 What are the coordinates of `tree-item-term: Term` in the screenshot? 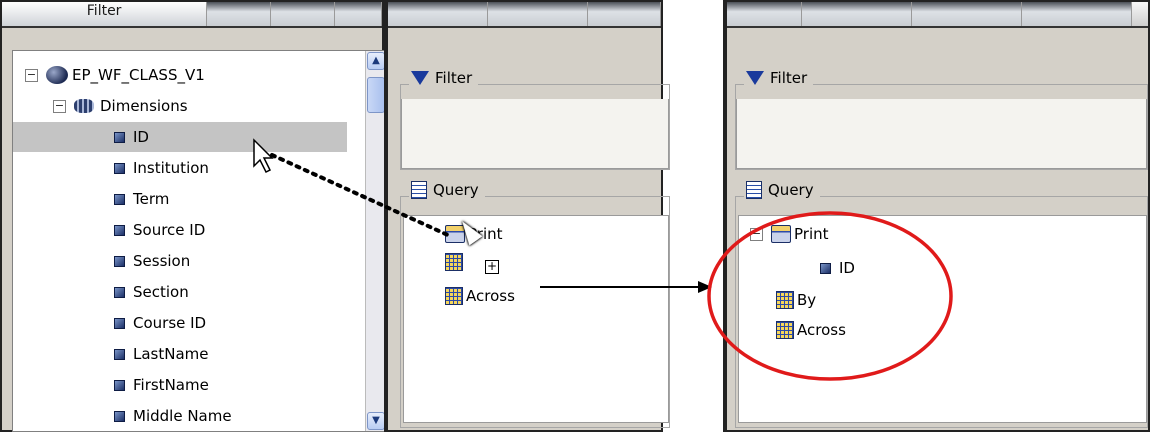 It's located at (141, 199).